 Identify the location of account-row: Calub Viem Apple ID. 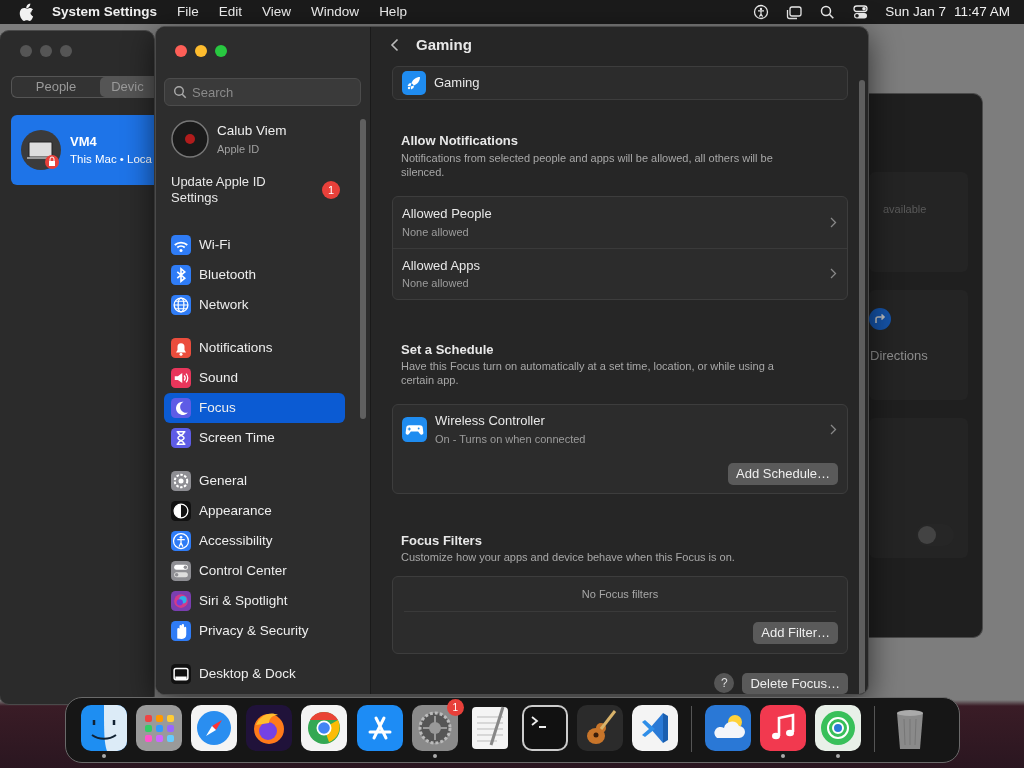
(263, 139).